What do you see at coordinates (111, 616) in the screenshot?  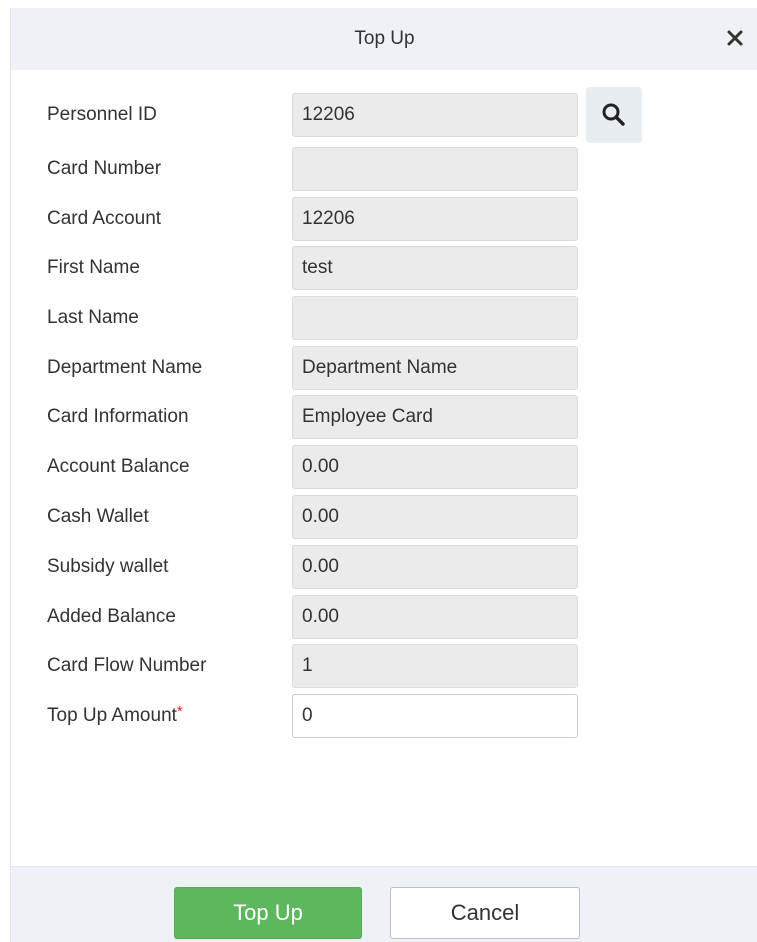 I see `added-balance-label: Added Balance` at bounding box center [111, 616].